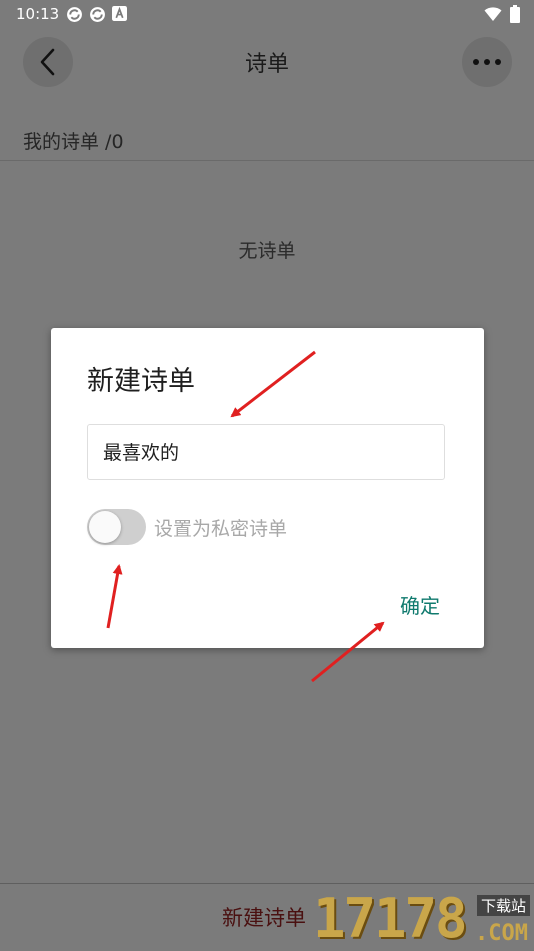  I want to click on new-list-button: 新建诗单, so click(264, 917).